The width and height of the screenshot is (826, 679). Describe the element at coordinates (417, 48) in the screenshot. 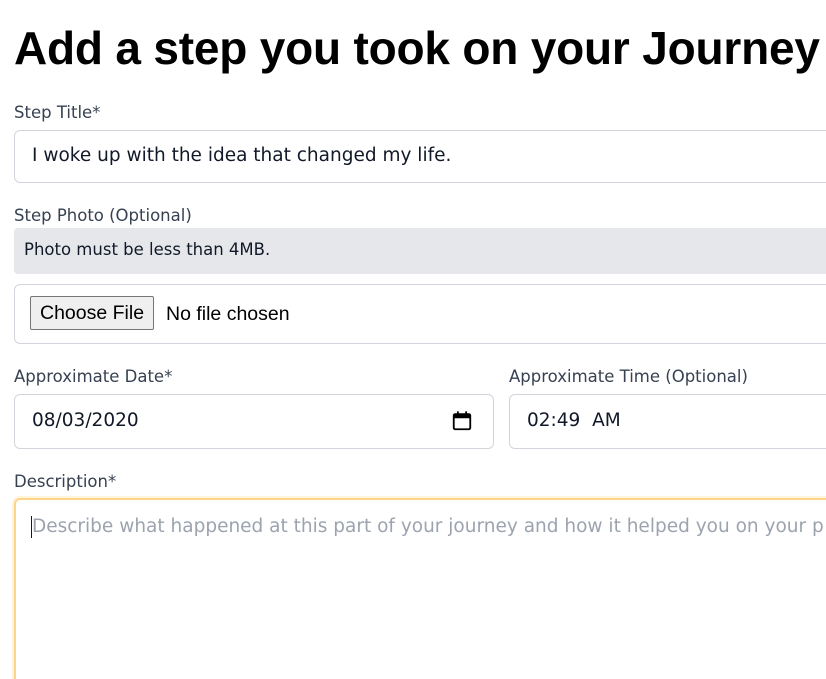

I see `page-title: Add a step you took on your Journey` at that location.